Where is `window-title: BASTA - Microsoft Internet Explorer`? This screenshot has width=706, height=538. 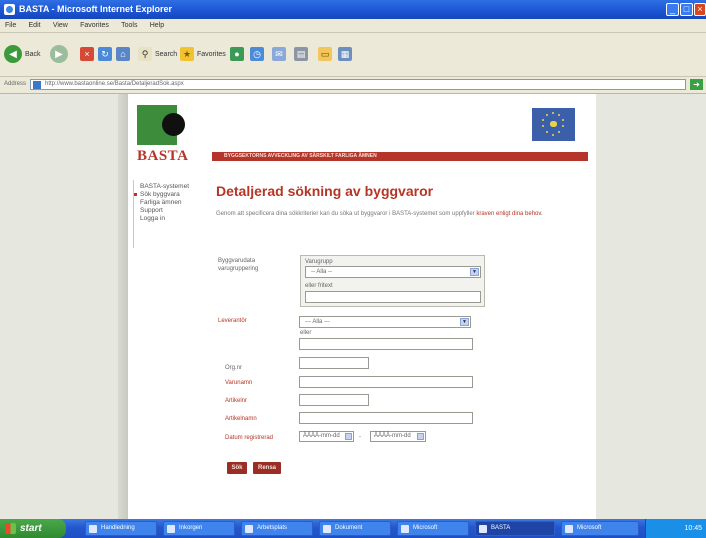
window-title: BASTA - Microsoft Internet Explorer is located at coordinates (96, 9).